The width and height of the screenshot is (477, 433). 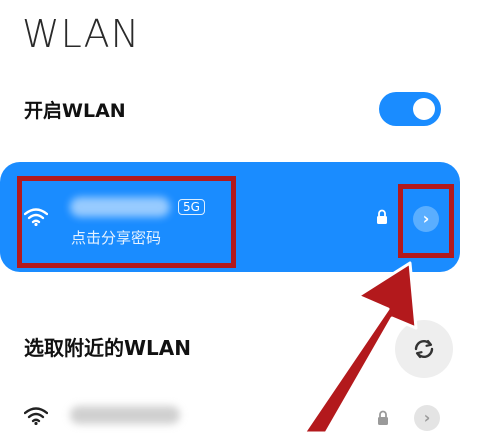 I want to click on wifi-icon, so click(x=36, y=418).